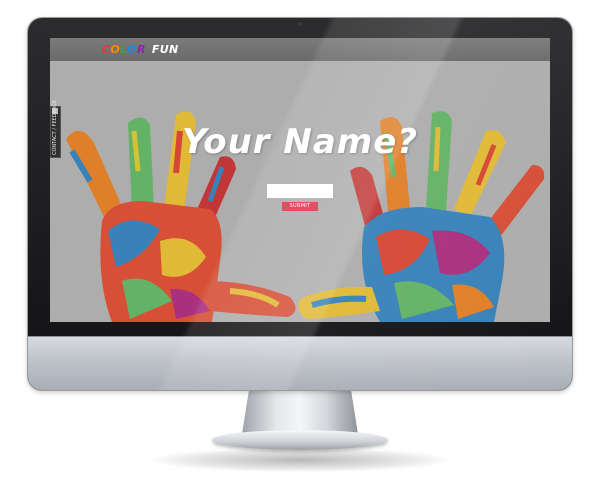 The height and width of the screenshot is (480, 600). Describe the element at coordinates (300, 440) in the screenshot. I see `monitor-stand-base` at that location.